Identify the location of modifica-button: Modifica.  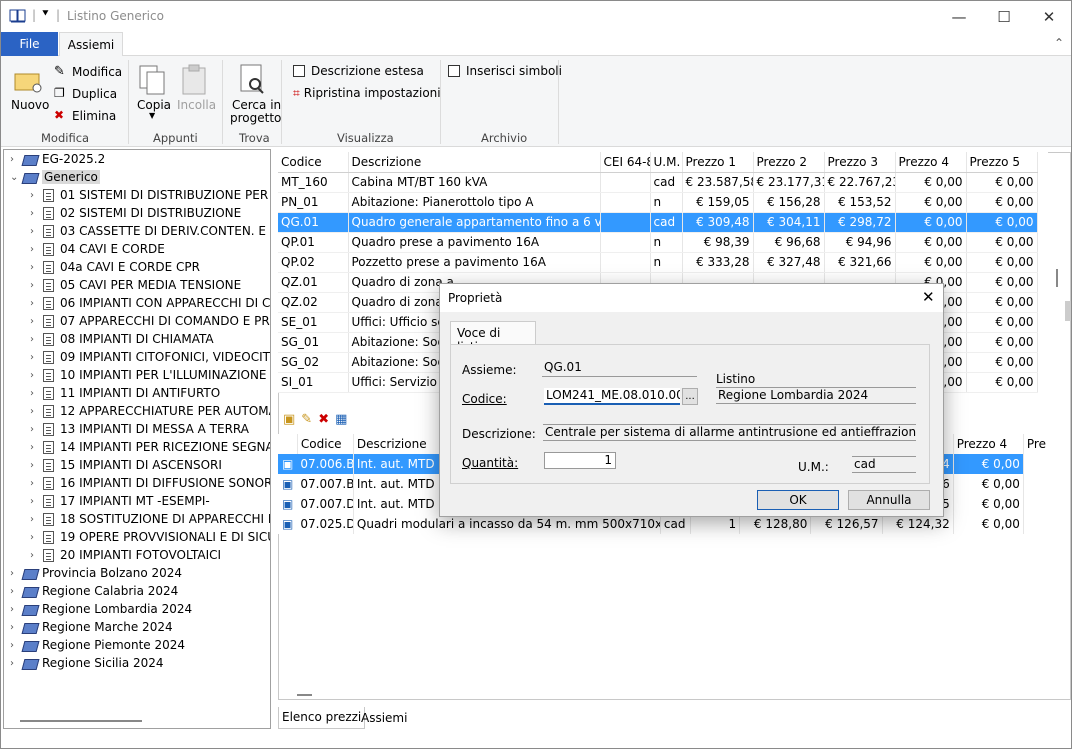
(97, 72).